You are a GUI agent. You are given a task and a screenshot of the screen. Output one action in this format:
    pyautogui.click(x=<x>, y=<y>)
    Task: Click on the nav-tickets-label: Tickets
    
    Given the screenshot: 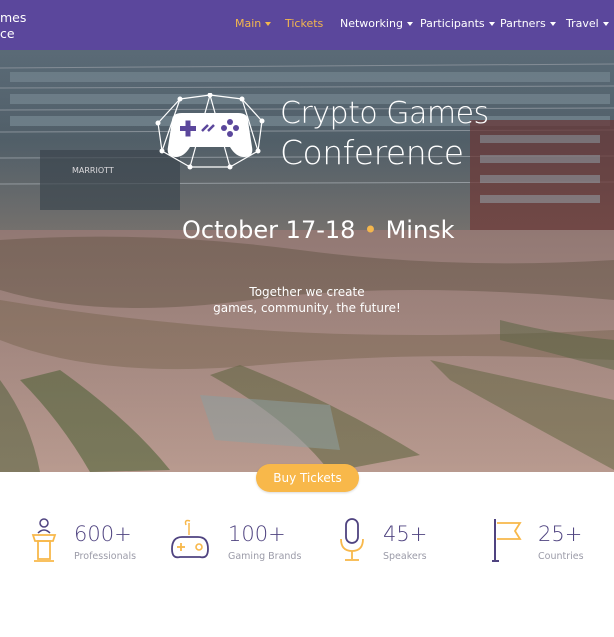 What is the action you would take?
    pyautogui.click(x=304, y=23)
    